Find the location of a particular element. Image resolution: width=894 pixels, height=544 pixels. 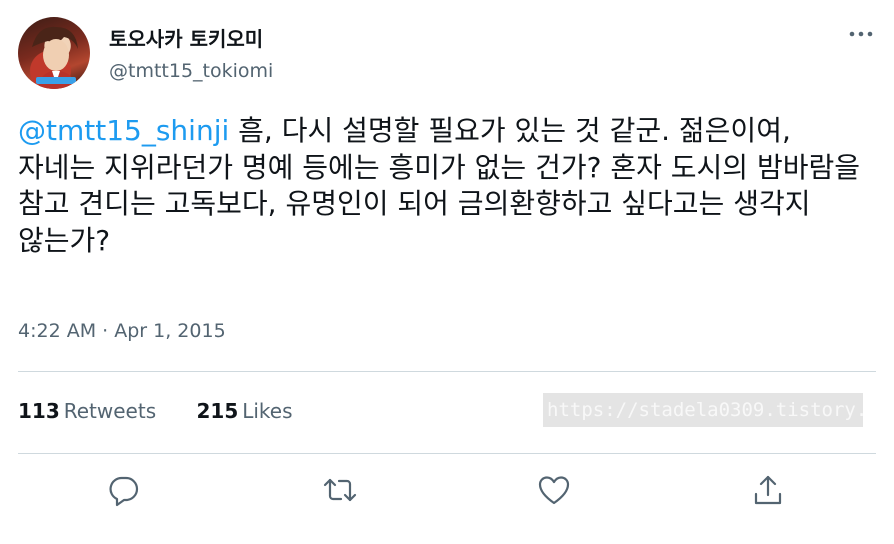

divider-top is located at coordinates (447, 371).